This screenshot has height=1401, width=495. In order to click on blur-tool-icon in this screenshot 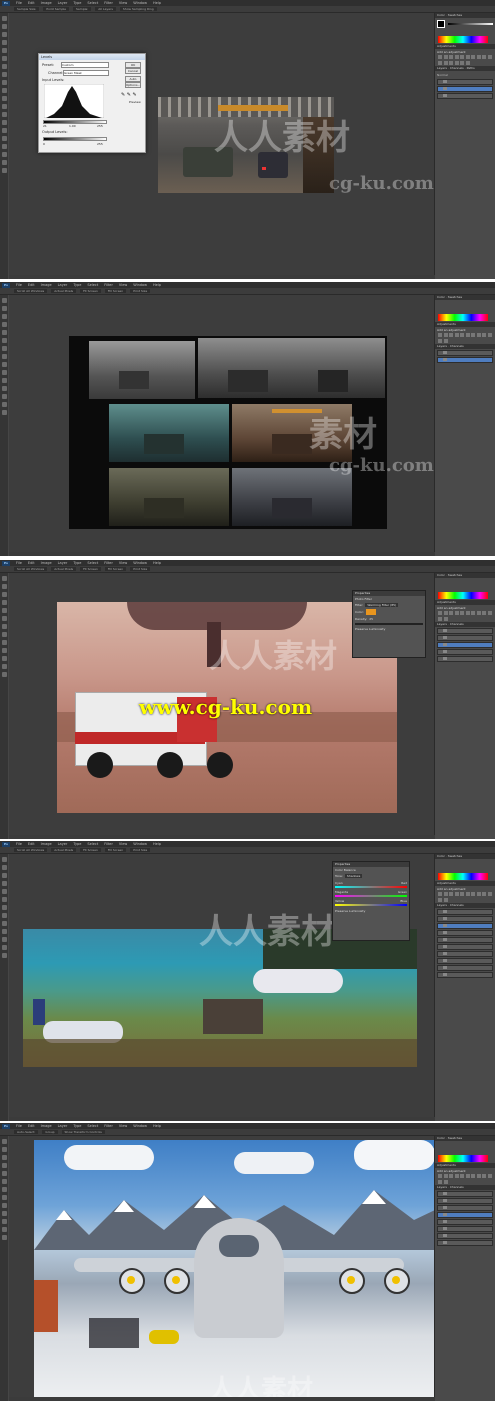, I will do `click(4, 114)`.